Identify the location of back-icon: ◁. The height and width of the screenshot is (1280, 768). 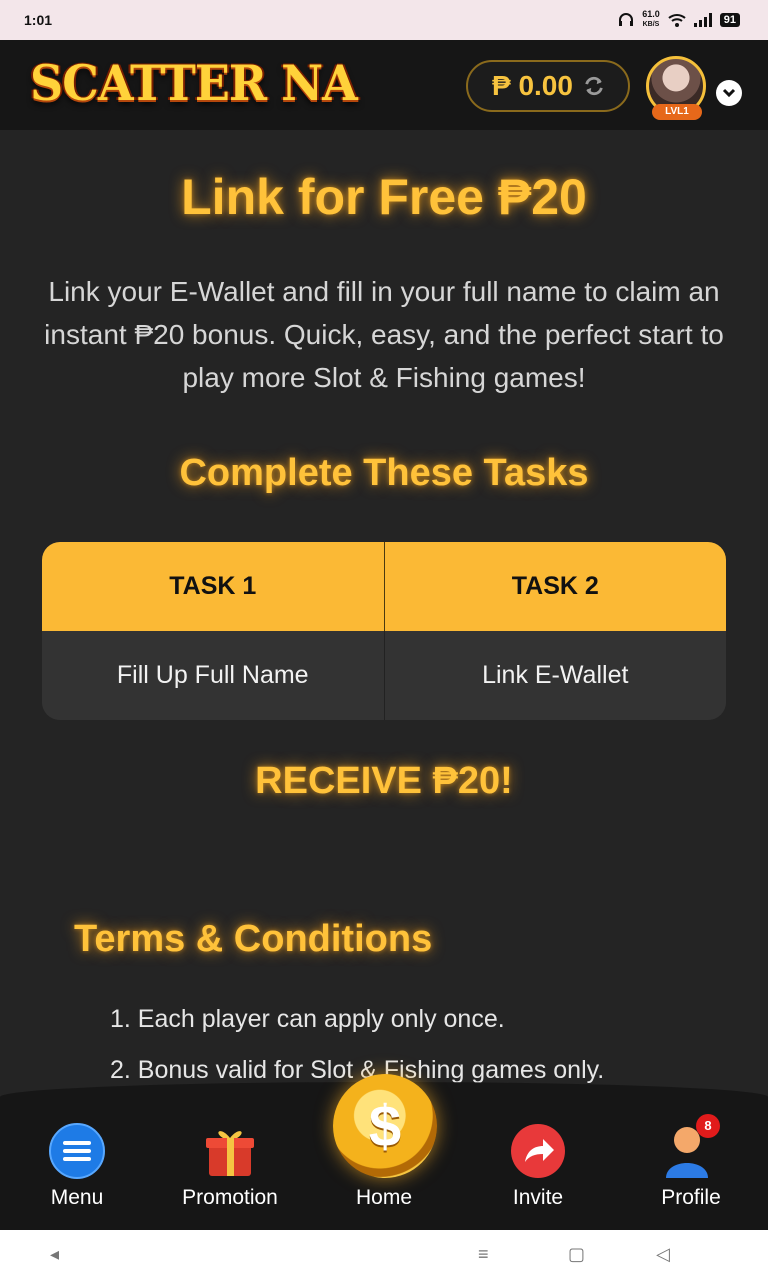
(663, 1254).